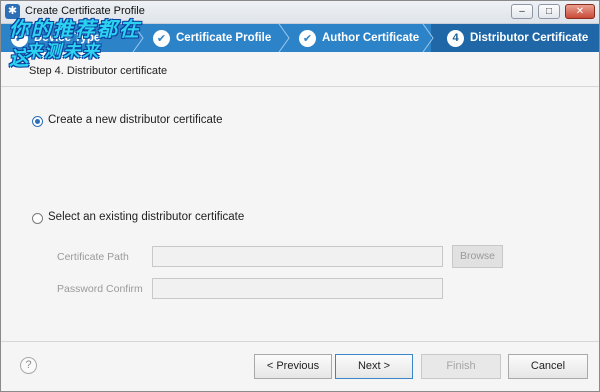  I want to click on password-confirm-label: Password Confirm, so click(100, 289).